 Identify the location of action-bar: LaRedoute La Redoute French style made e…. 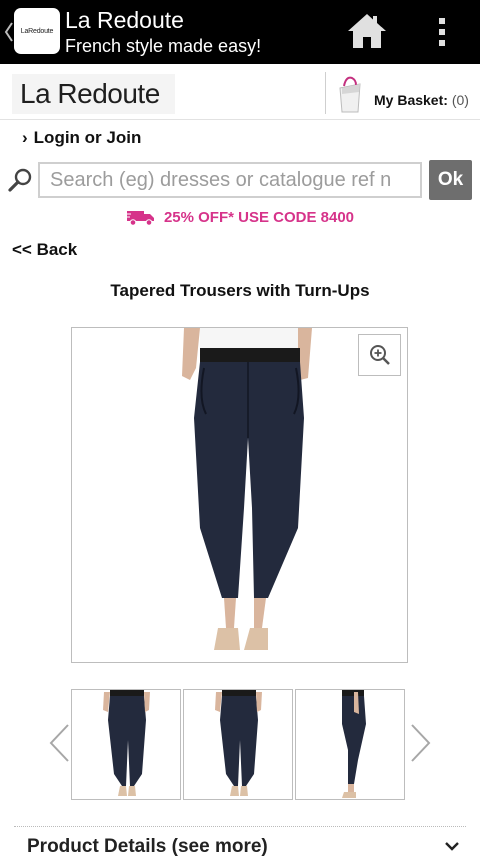
(240, 32).